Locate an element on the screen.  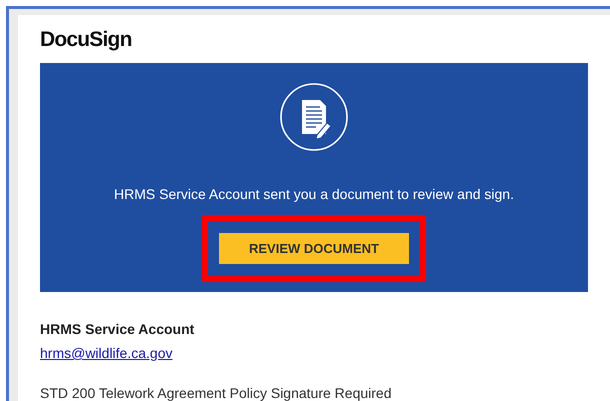
sender-name: HRMS Service Account is located at coordinates (117, 329).